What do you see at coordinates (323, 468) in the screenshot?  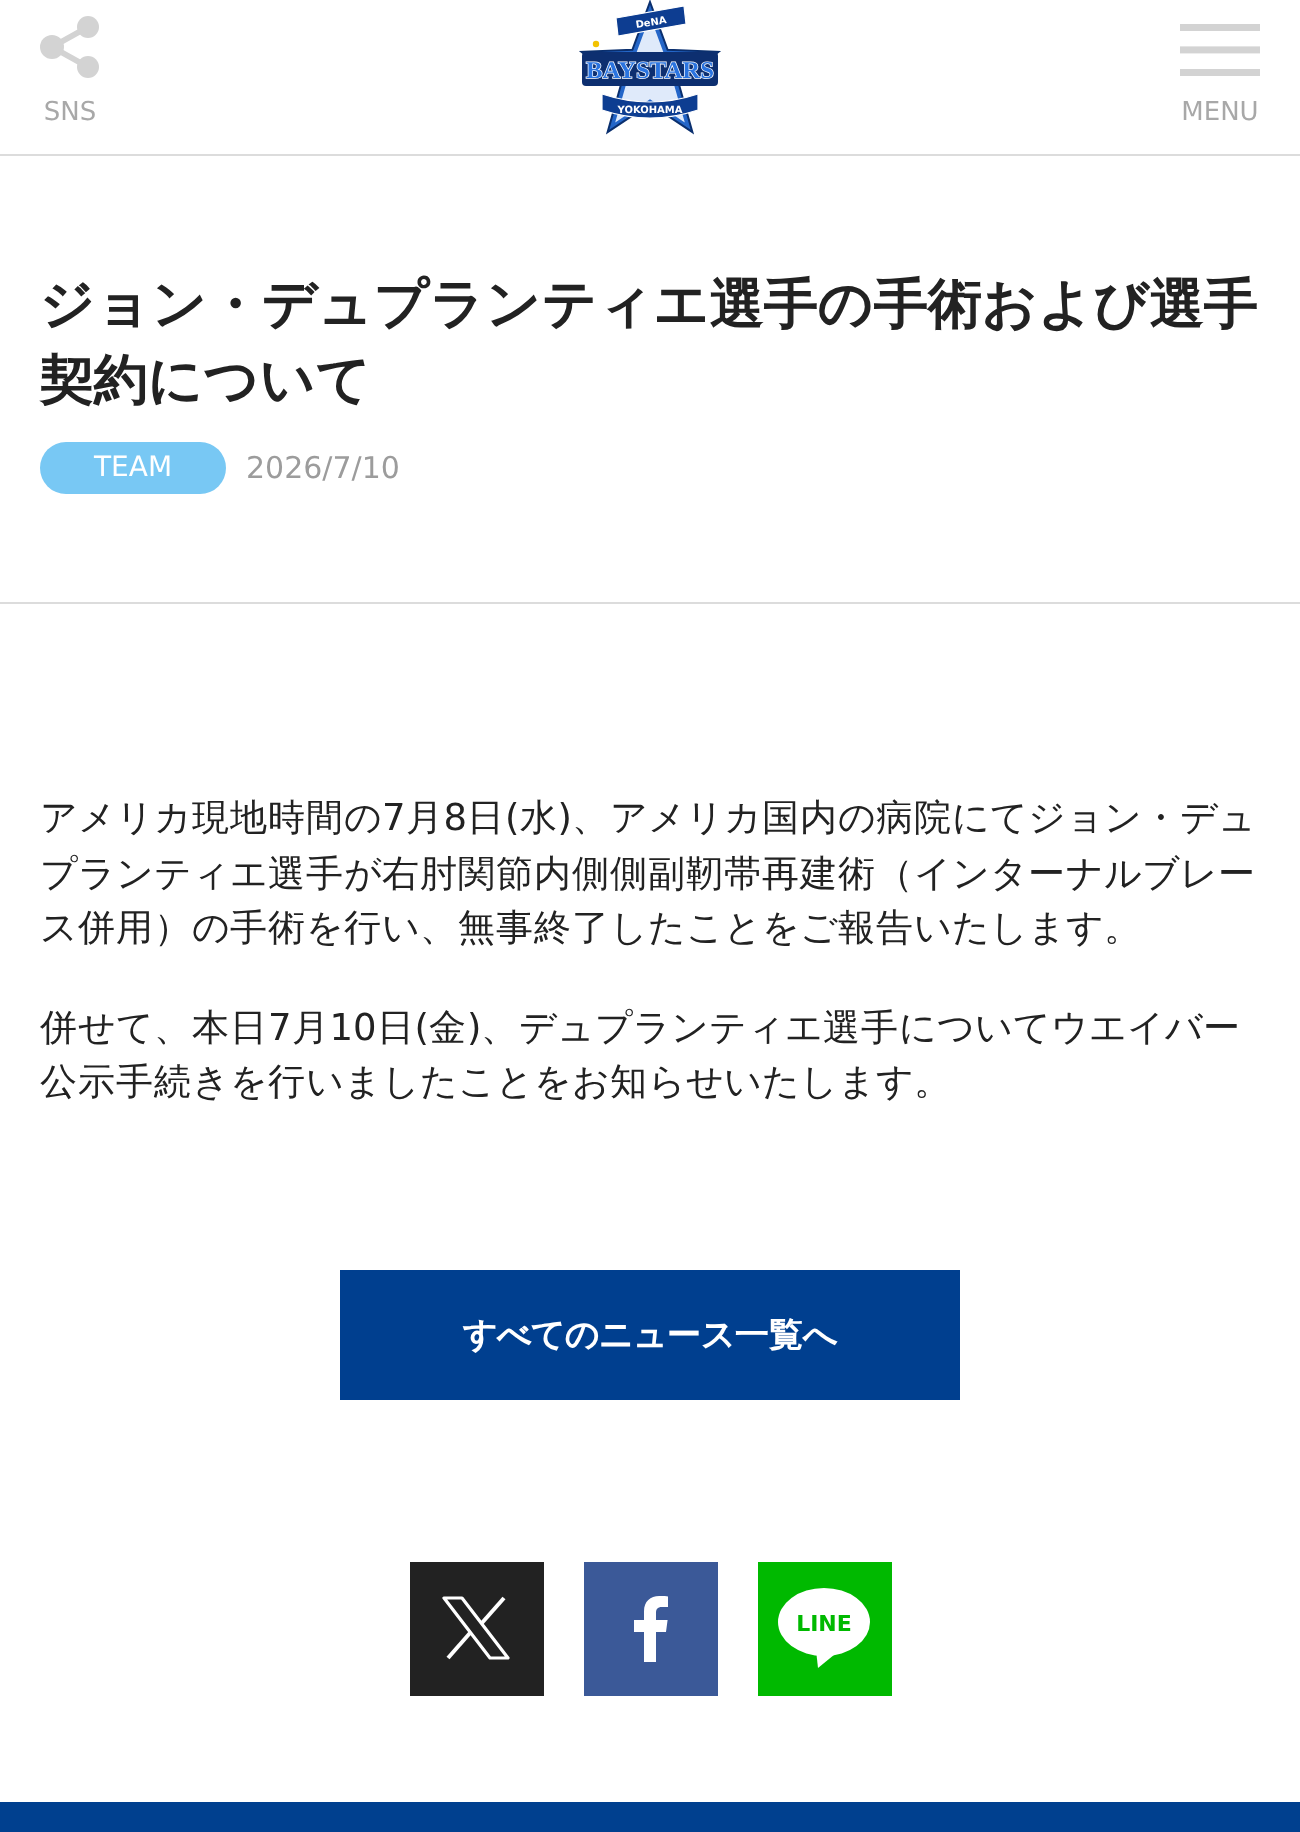 I see `article-date: 2026/7/10` at bounding box center [323, 468].